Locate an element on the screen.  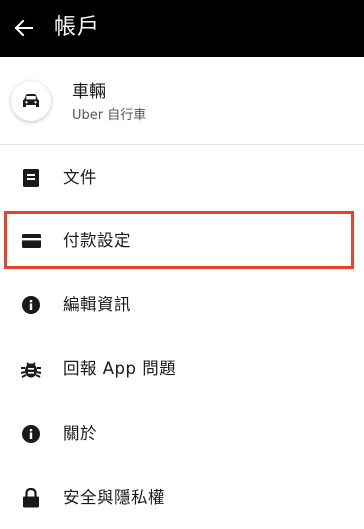
menu-item-label: 付款設定 is located at coordinates (97, 240).